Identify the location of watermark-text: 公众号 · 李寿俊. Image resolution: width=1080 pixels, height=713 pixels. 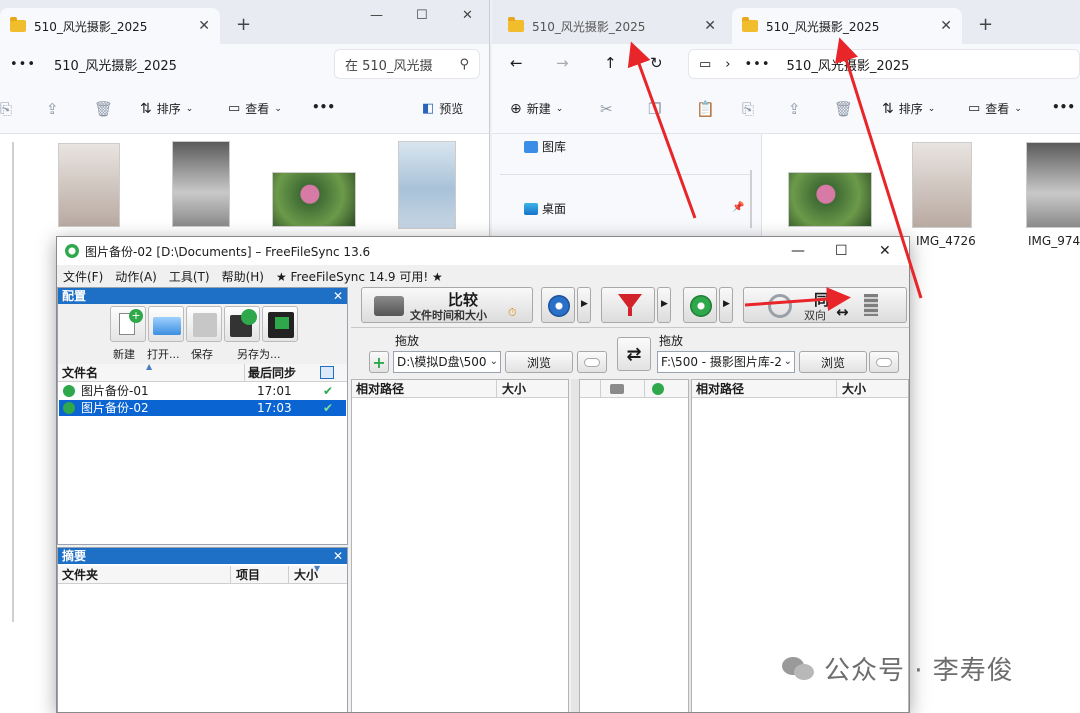
(919, 671).